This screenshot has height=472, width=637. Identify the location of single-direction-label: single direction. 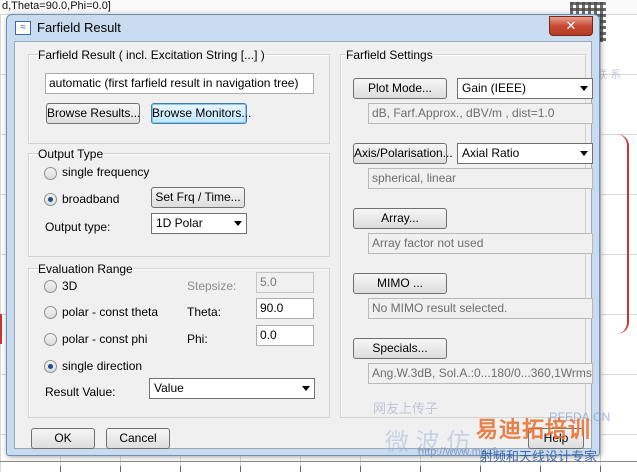
(102, 366).